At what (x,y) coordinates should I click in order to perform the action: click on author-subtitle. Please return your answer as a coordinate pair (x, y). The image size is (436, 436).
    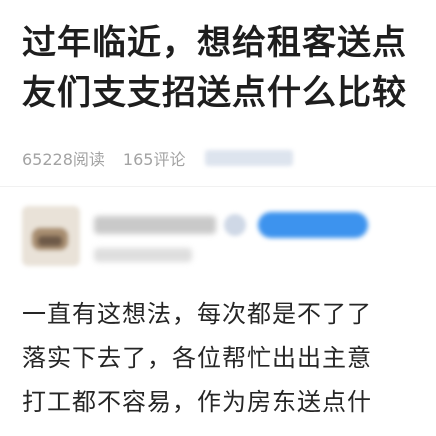
    Looking at the image, I should click on (143, 255).